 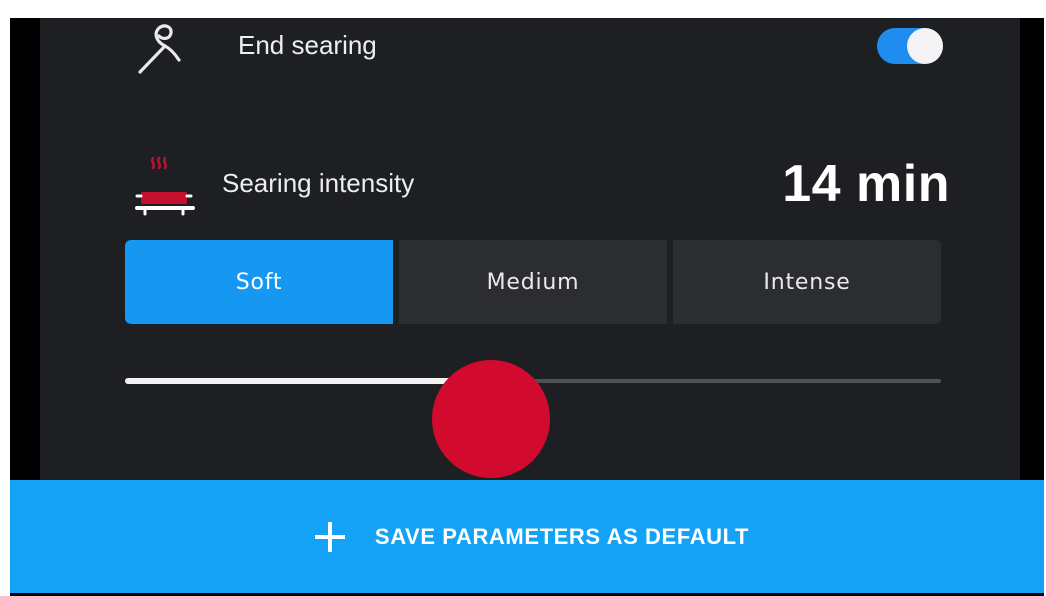 I want to click on end-searing-toggle, so click(x=910, y=46).